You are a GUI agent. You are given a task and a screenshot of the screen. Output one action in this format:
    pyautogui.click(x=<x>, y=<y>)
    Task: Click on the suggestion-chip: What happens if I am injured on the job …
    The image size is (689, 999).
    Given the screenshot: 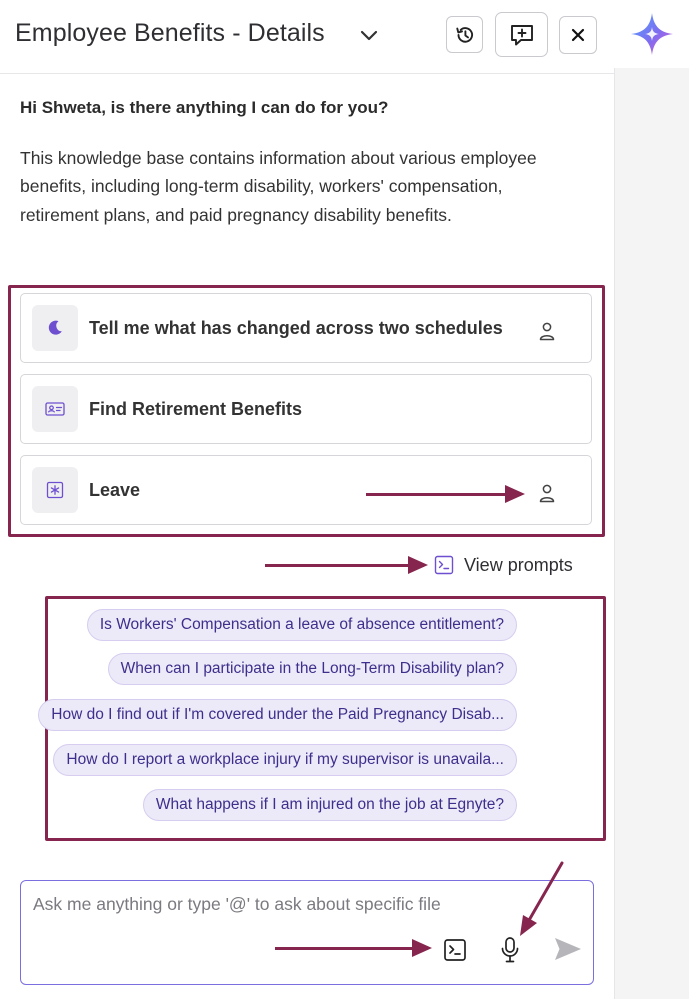 What is the action you would take?
    pyautogui.click(x=329, y=805)
    